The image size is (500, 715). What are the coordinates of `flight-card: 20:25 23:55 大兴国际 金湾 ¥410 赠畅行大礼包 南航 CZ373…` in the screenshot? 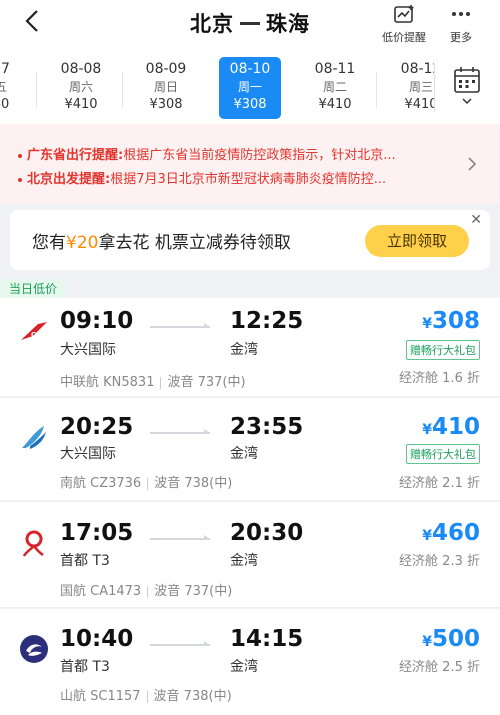 It's located at (250, 449).